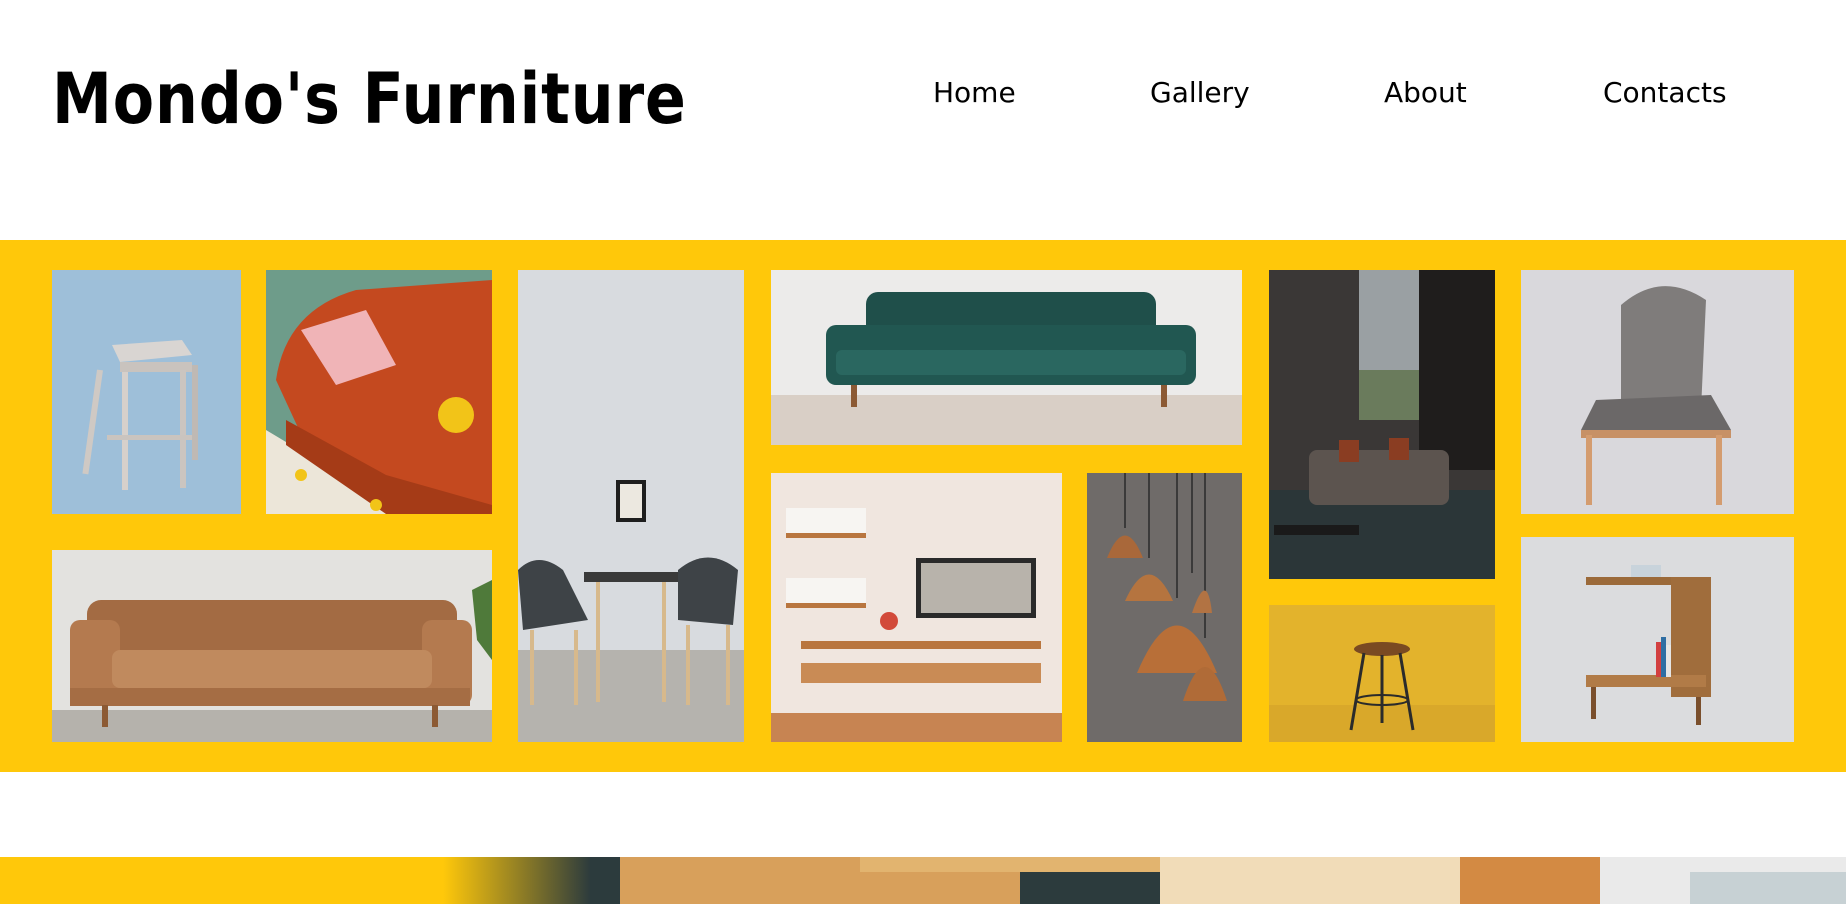 The image size is (1846, 904). I want to click on side-table-photo, so click(1657, 639).